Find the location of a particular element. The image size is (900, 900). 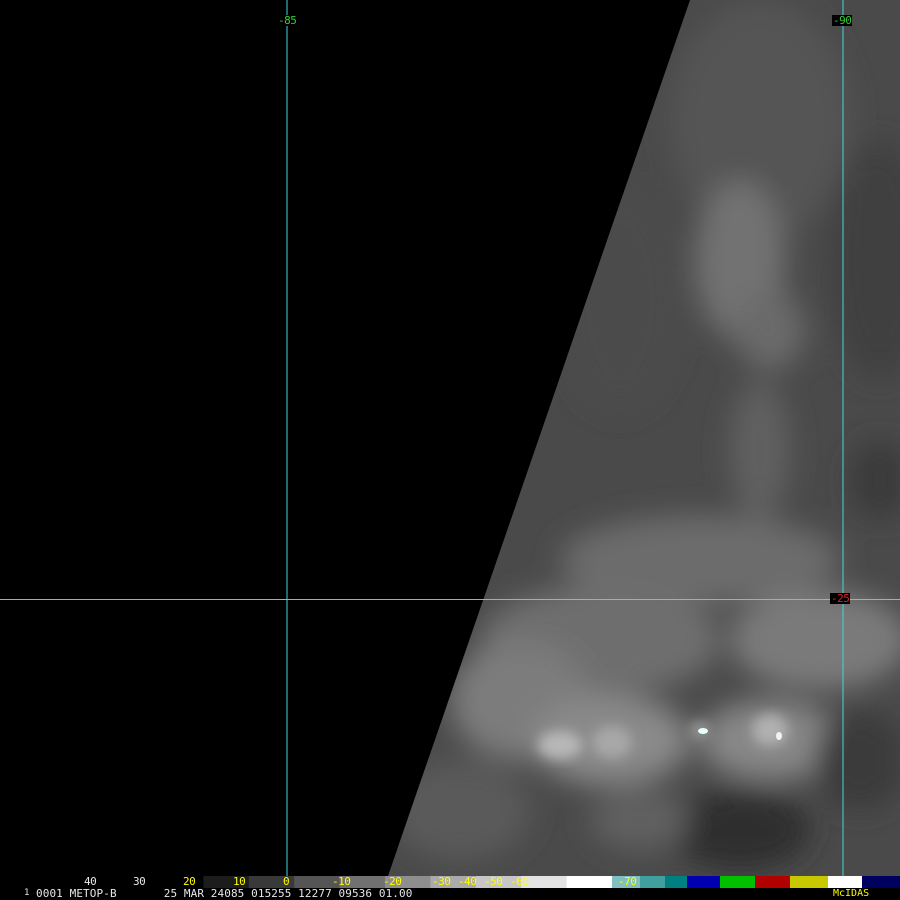

longitude-label: -85 is located at coordinates (287, 20).